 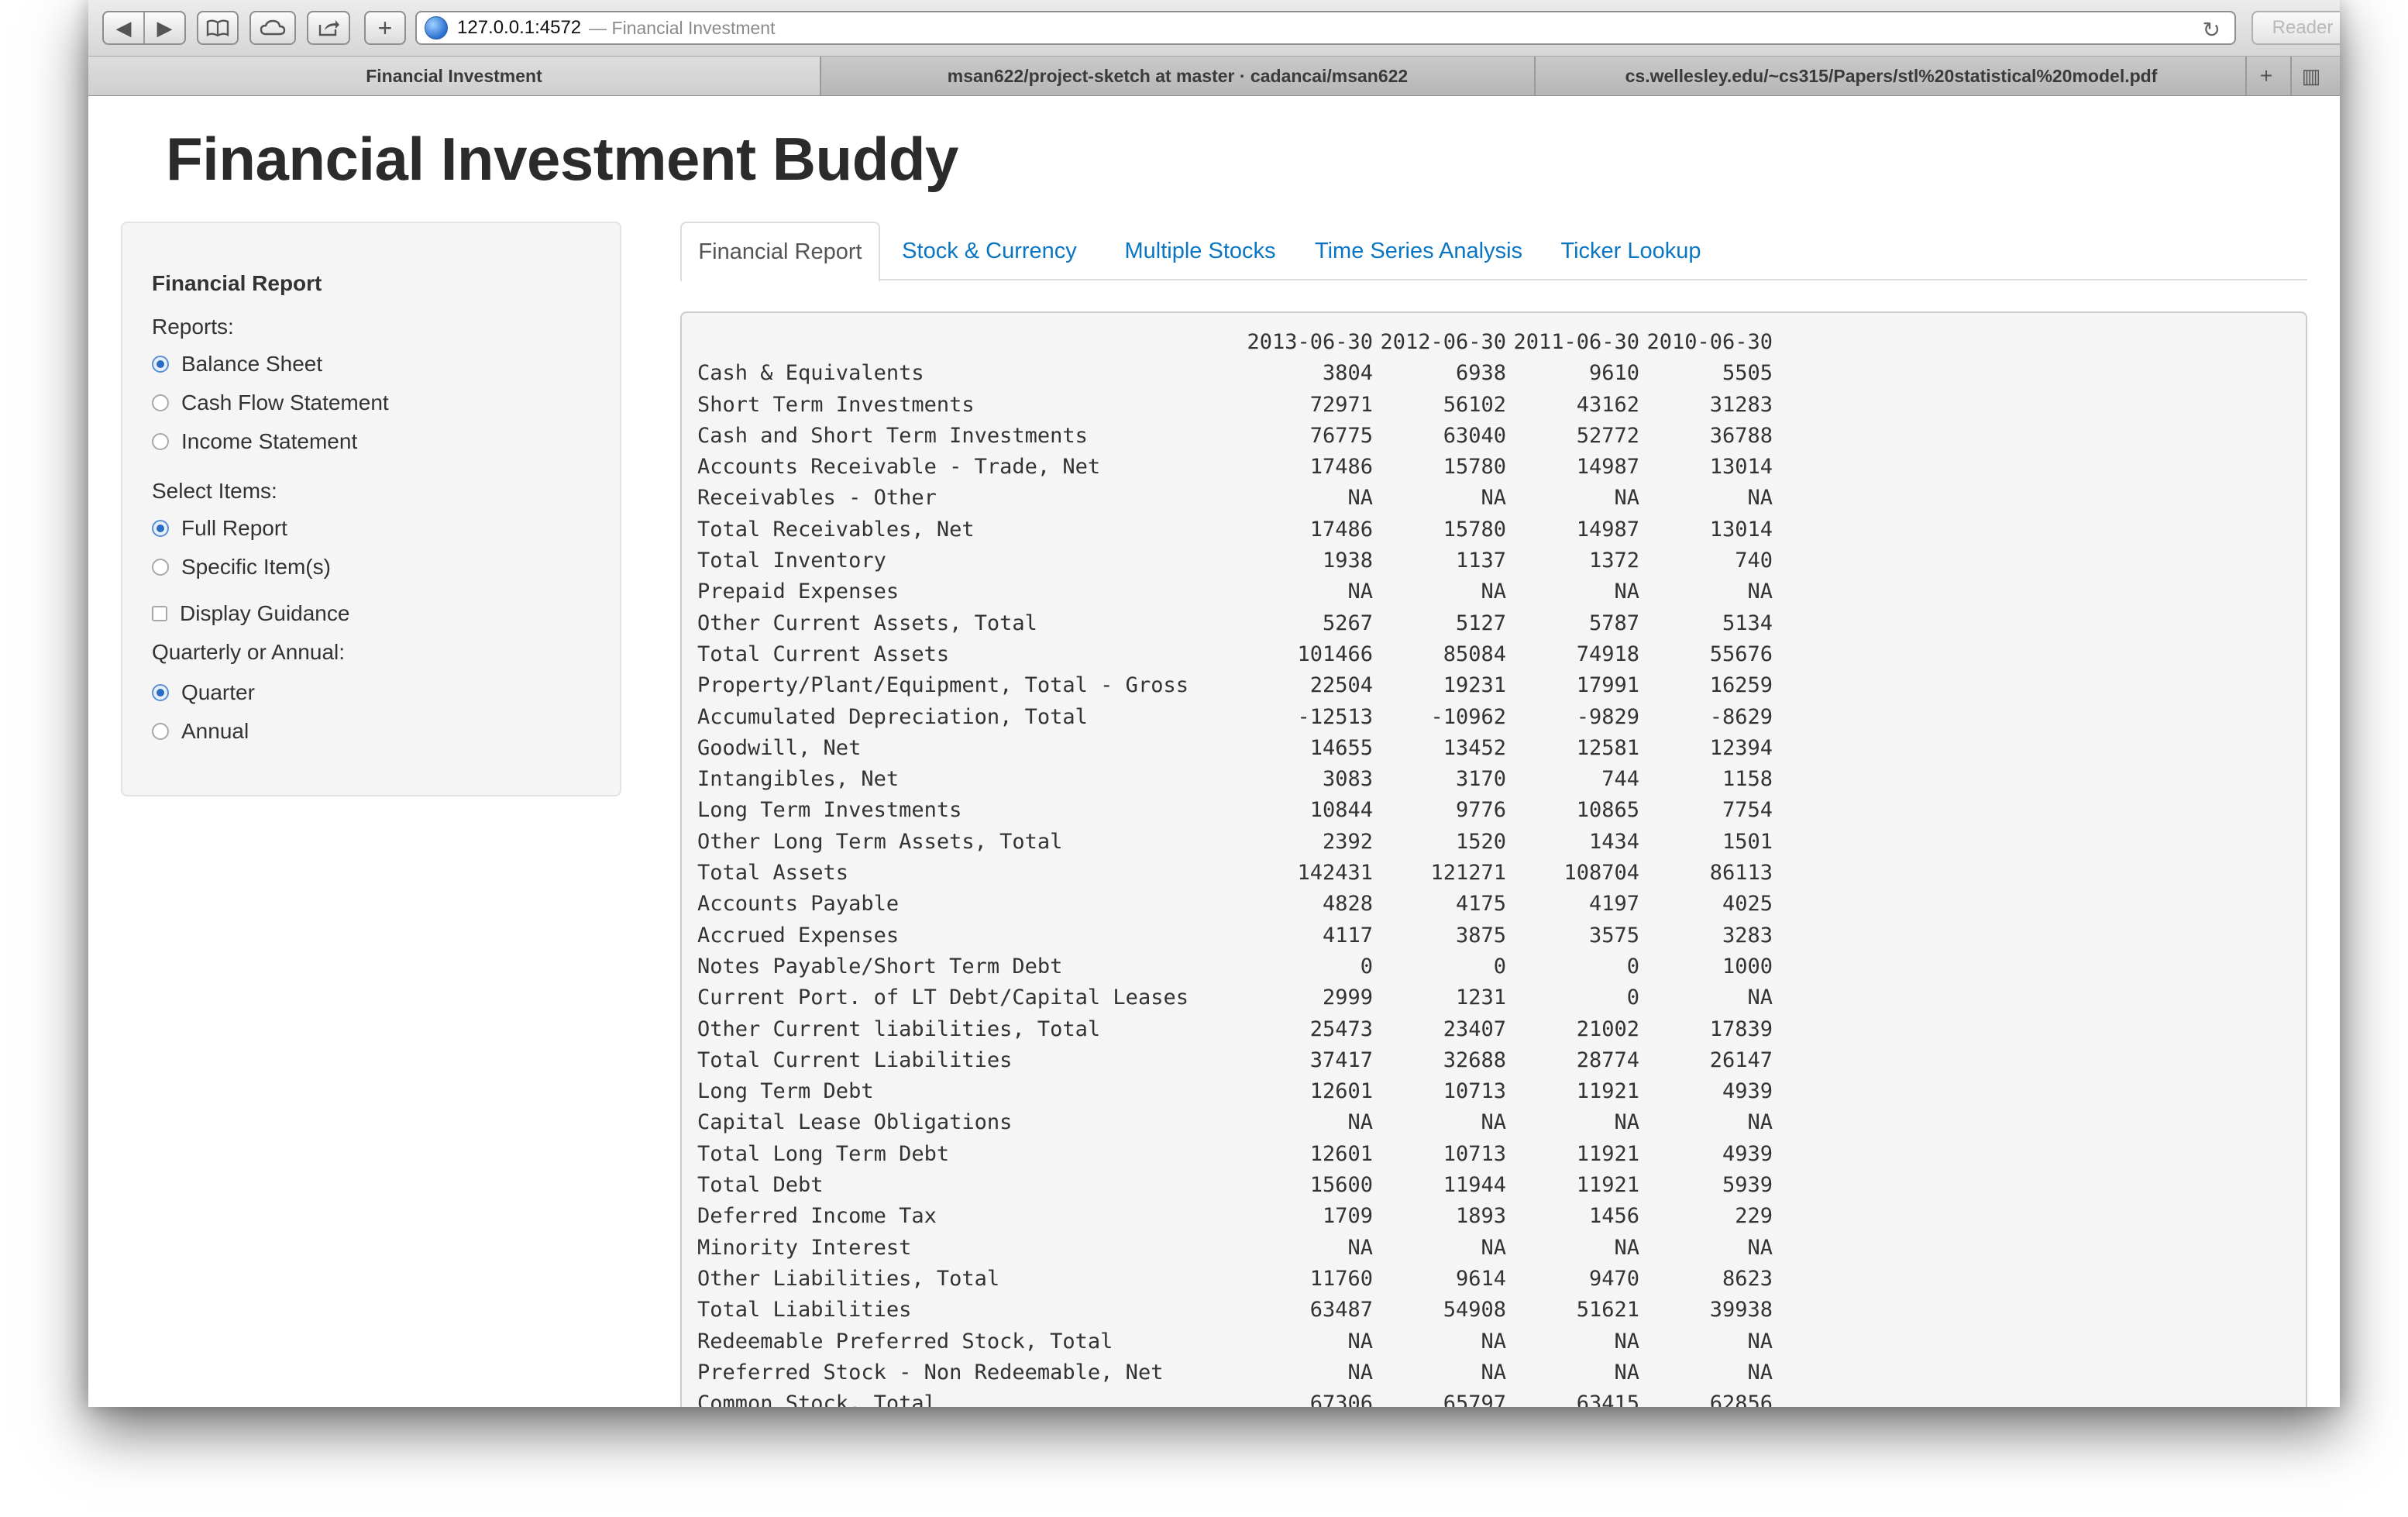 I want to click on cell-value: 72971, so click(x=1341, y=405).